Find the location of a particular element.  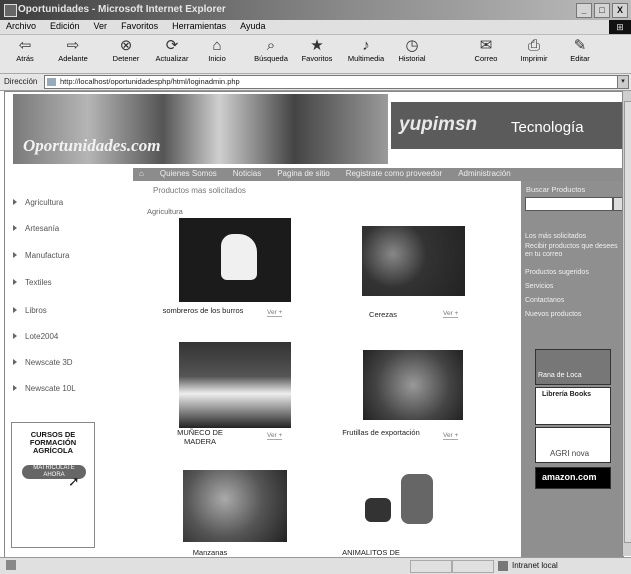

menu-favoritos: Favoritos is located at coordinates (139, 26).